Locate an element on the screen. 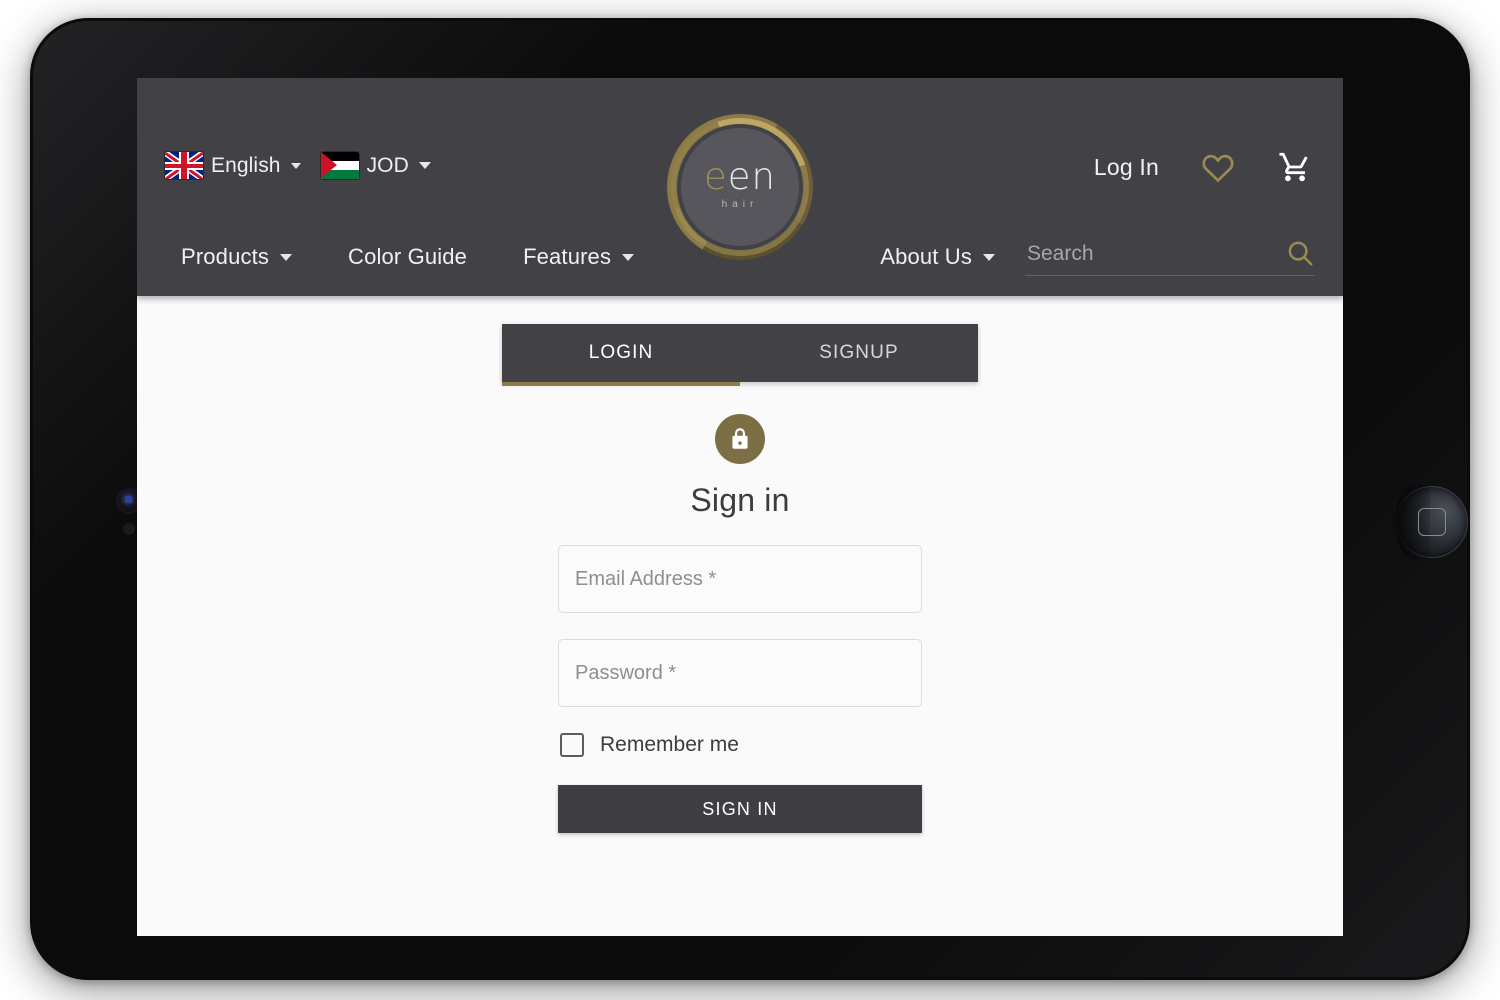 This screenshot has height=1000, width=1500. tab-signup: SIGNUP is located at coordinates (859, 353).